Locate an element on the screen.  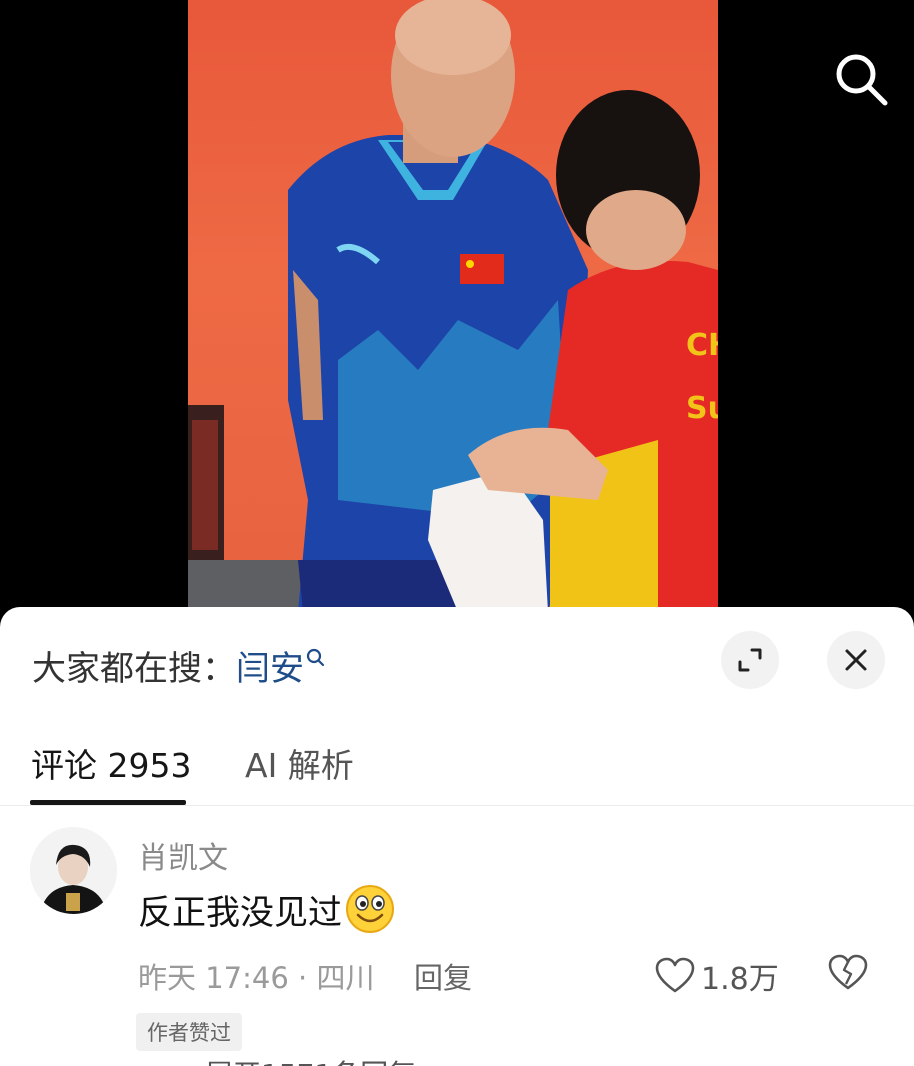
close-button is located at coordinates (856, 660).